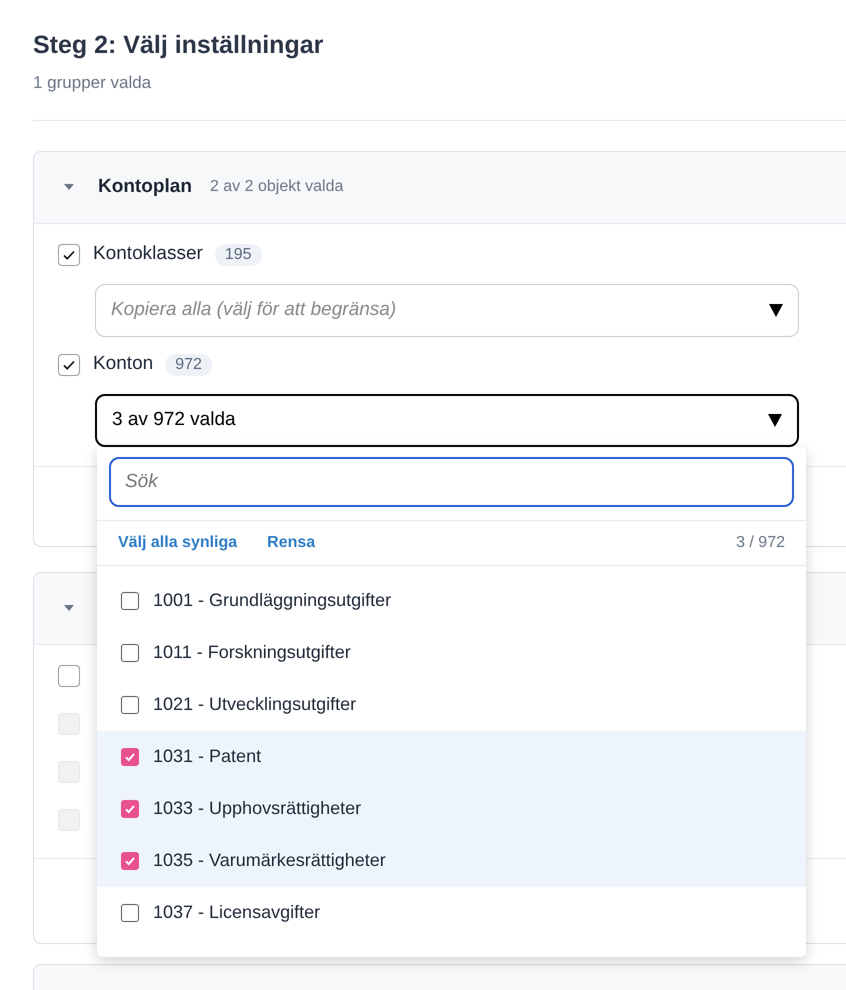 The height and width of the screenshot is (990, 846). I want to click on search-field: Sök, so click(451, 481).